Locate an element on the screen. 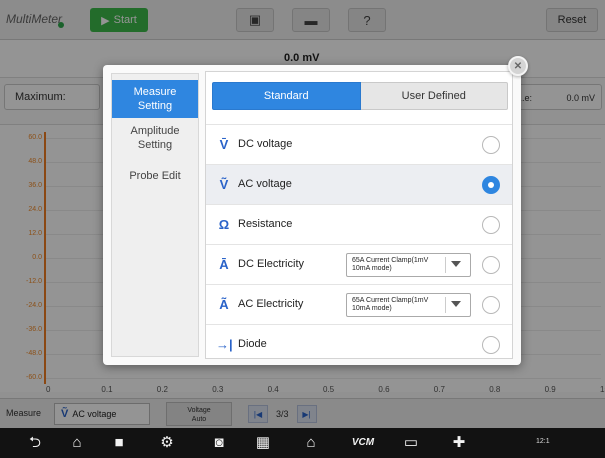 The width and height of the screenshot is (605, 458). close-dialog-button: ✕ is located at coordinates (518, 66).